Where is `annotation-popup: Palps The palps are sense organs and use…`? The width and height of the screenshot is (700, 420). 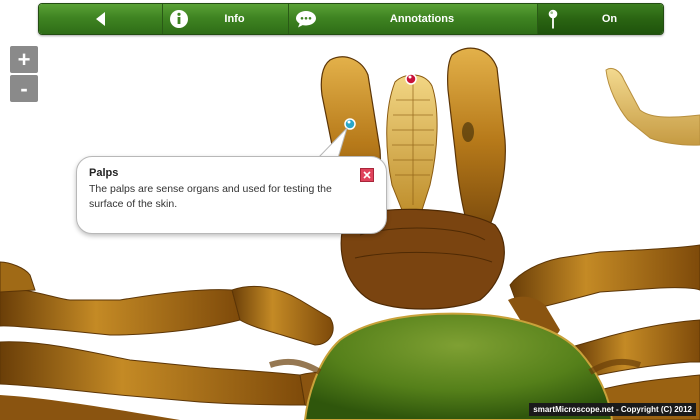 annotation-popup: Palps The palps are sense organs and use… is located at coordinates (231, 195).